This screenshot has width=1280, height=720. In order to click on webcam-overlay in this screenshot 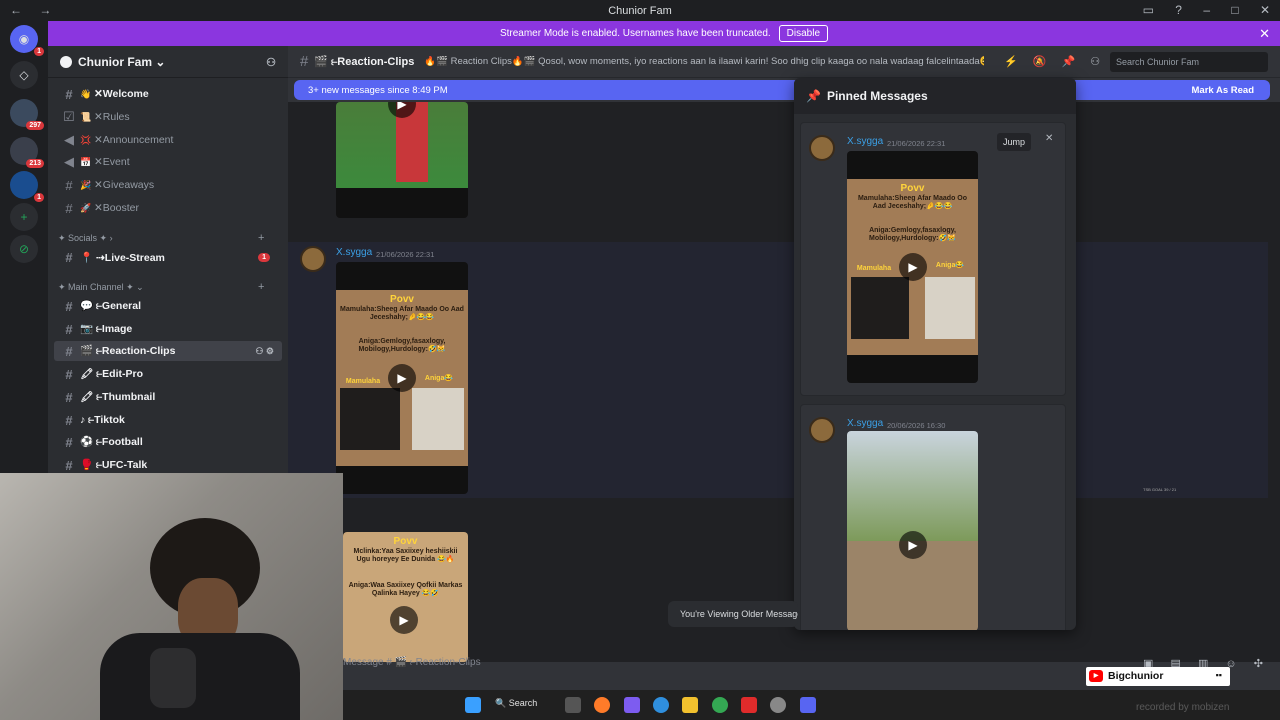, I will do `click(171, 596)`.